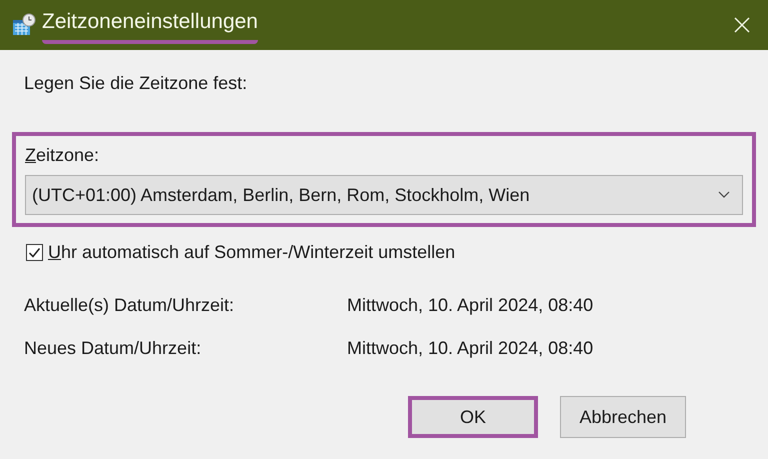  What do you see at coordinates (24, 25) in the screenshot?
I see `calendar-clock-icon` at bounding box center [24, 25].